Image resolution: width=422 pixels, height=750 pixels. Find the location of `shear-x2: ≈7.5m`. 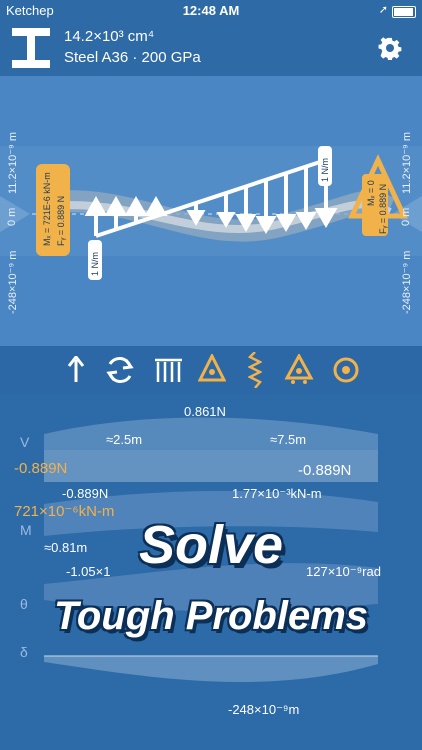

shear-x2: ≈7.5m is located at coordinates (288, 439).